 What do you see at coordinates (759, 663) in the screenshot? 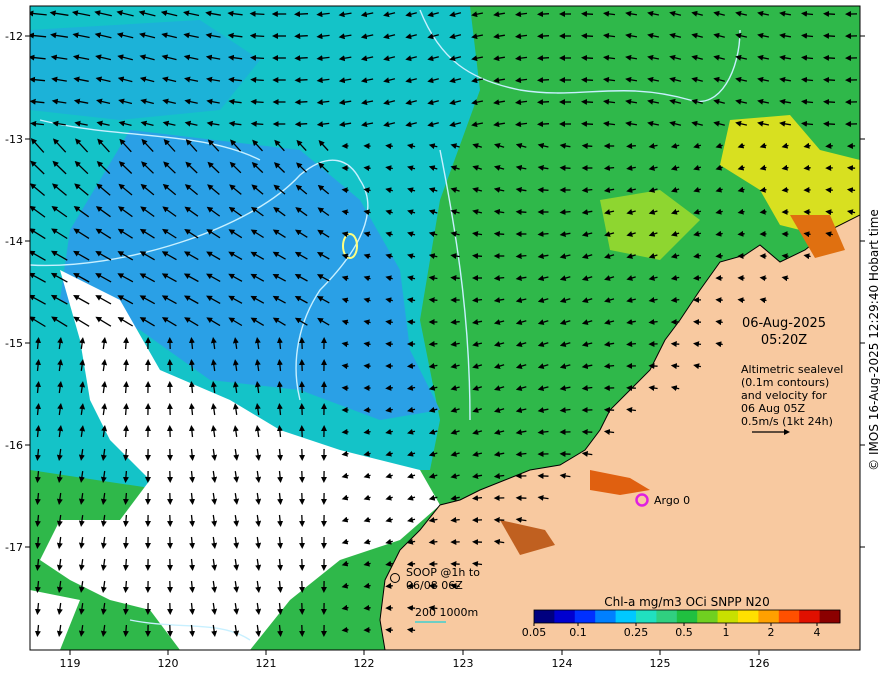
I see `lon-tick-label: 126` at bounding box center [759, 663].